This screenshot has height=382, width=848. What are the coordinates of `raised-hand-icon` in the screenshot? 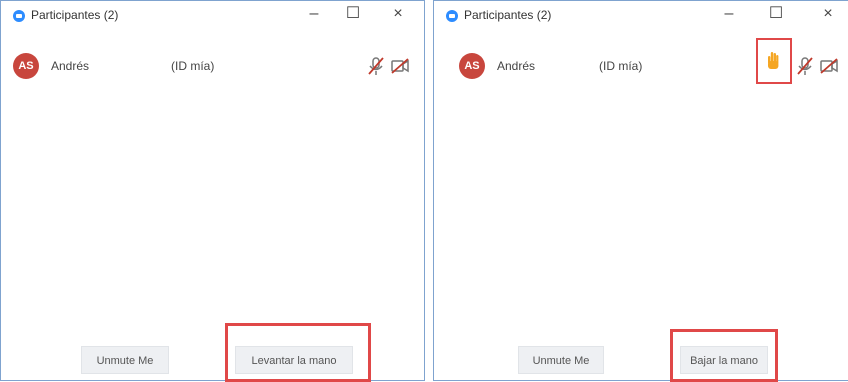 It's located at (773, 60).